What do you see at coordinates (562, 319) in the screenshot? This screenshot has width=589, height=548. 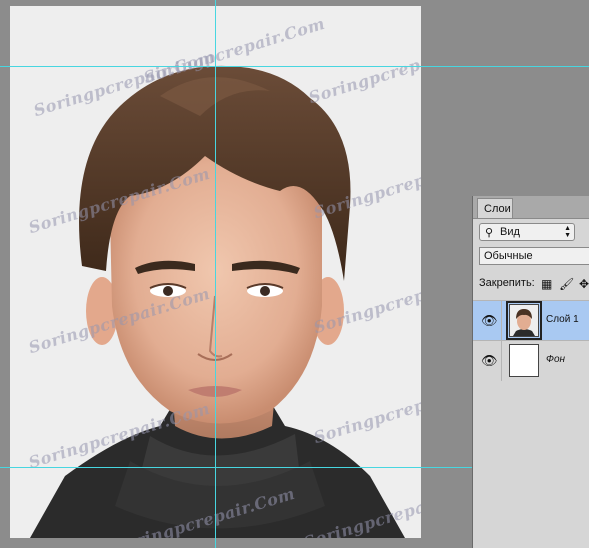 I see `layer-name: Слой 1` at bounding box center [562, 319].